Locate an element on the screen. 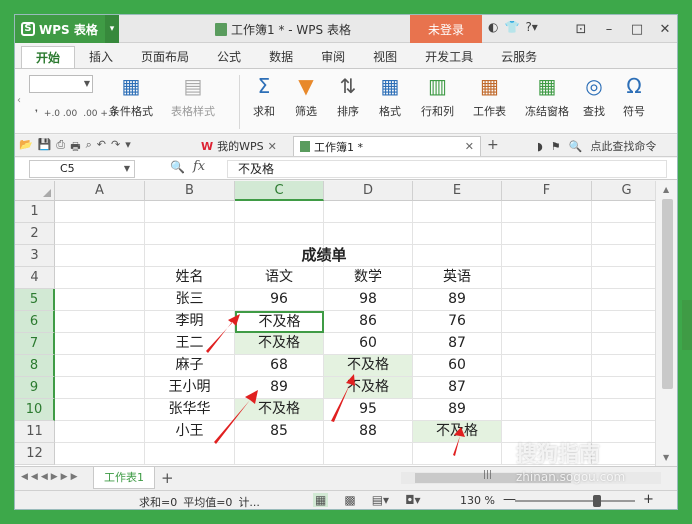 The width and height of the screenshot is (692, 524). function-button: fx is located at coordinates (199, 166).